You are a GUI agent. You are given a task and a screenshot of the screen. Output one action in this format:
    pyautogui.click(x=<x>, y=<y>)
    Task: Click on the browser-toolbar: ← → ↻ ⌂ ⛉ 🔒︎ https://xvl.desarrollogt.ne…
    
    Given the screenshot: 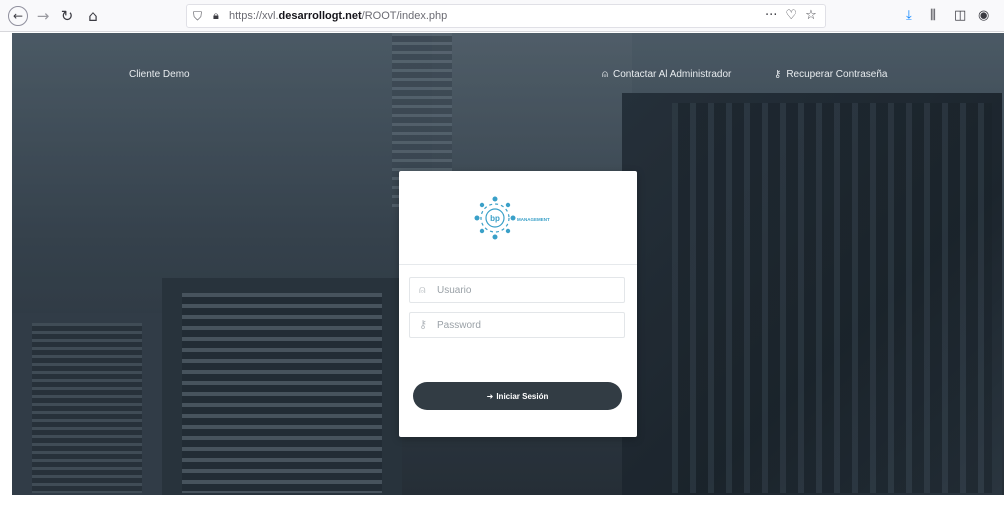 What is the action you would take?
    pyautogui.click(x=502, y=16)
    